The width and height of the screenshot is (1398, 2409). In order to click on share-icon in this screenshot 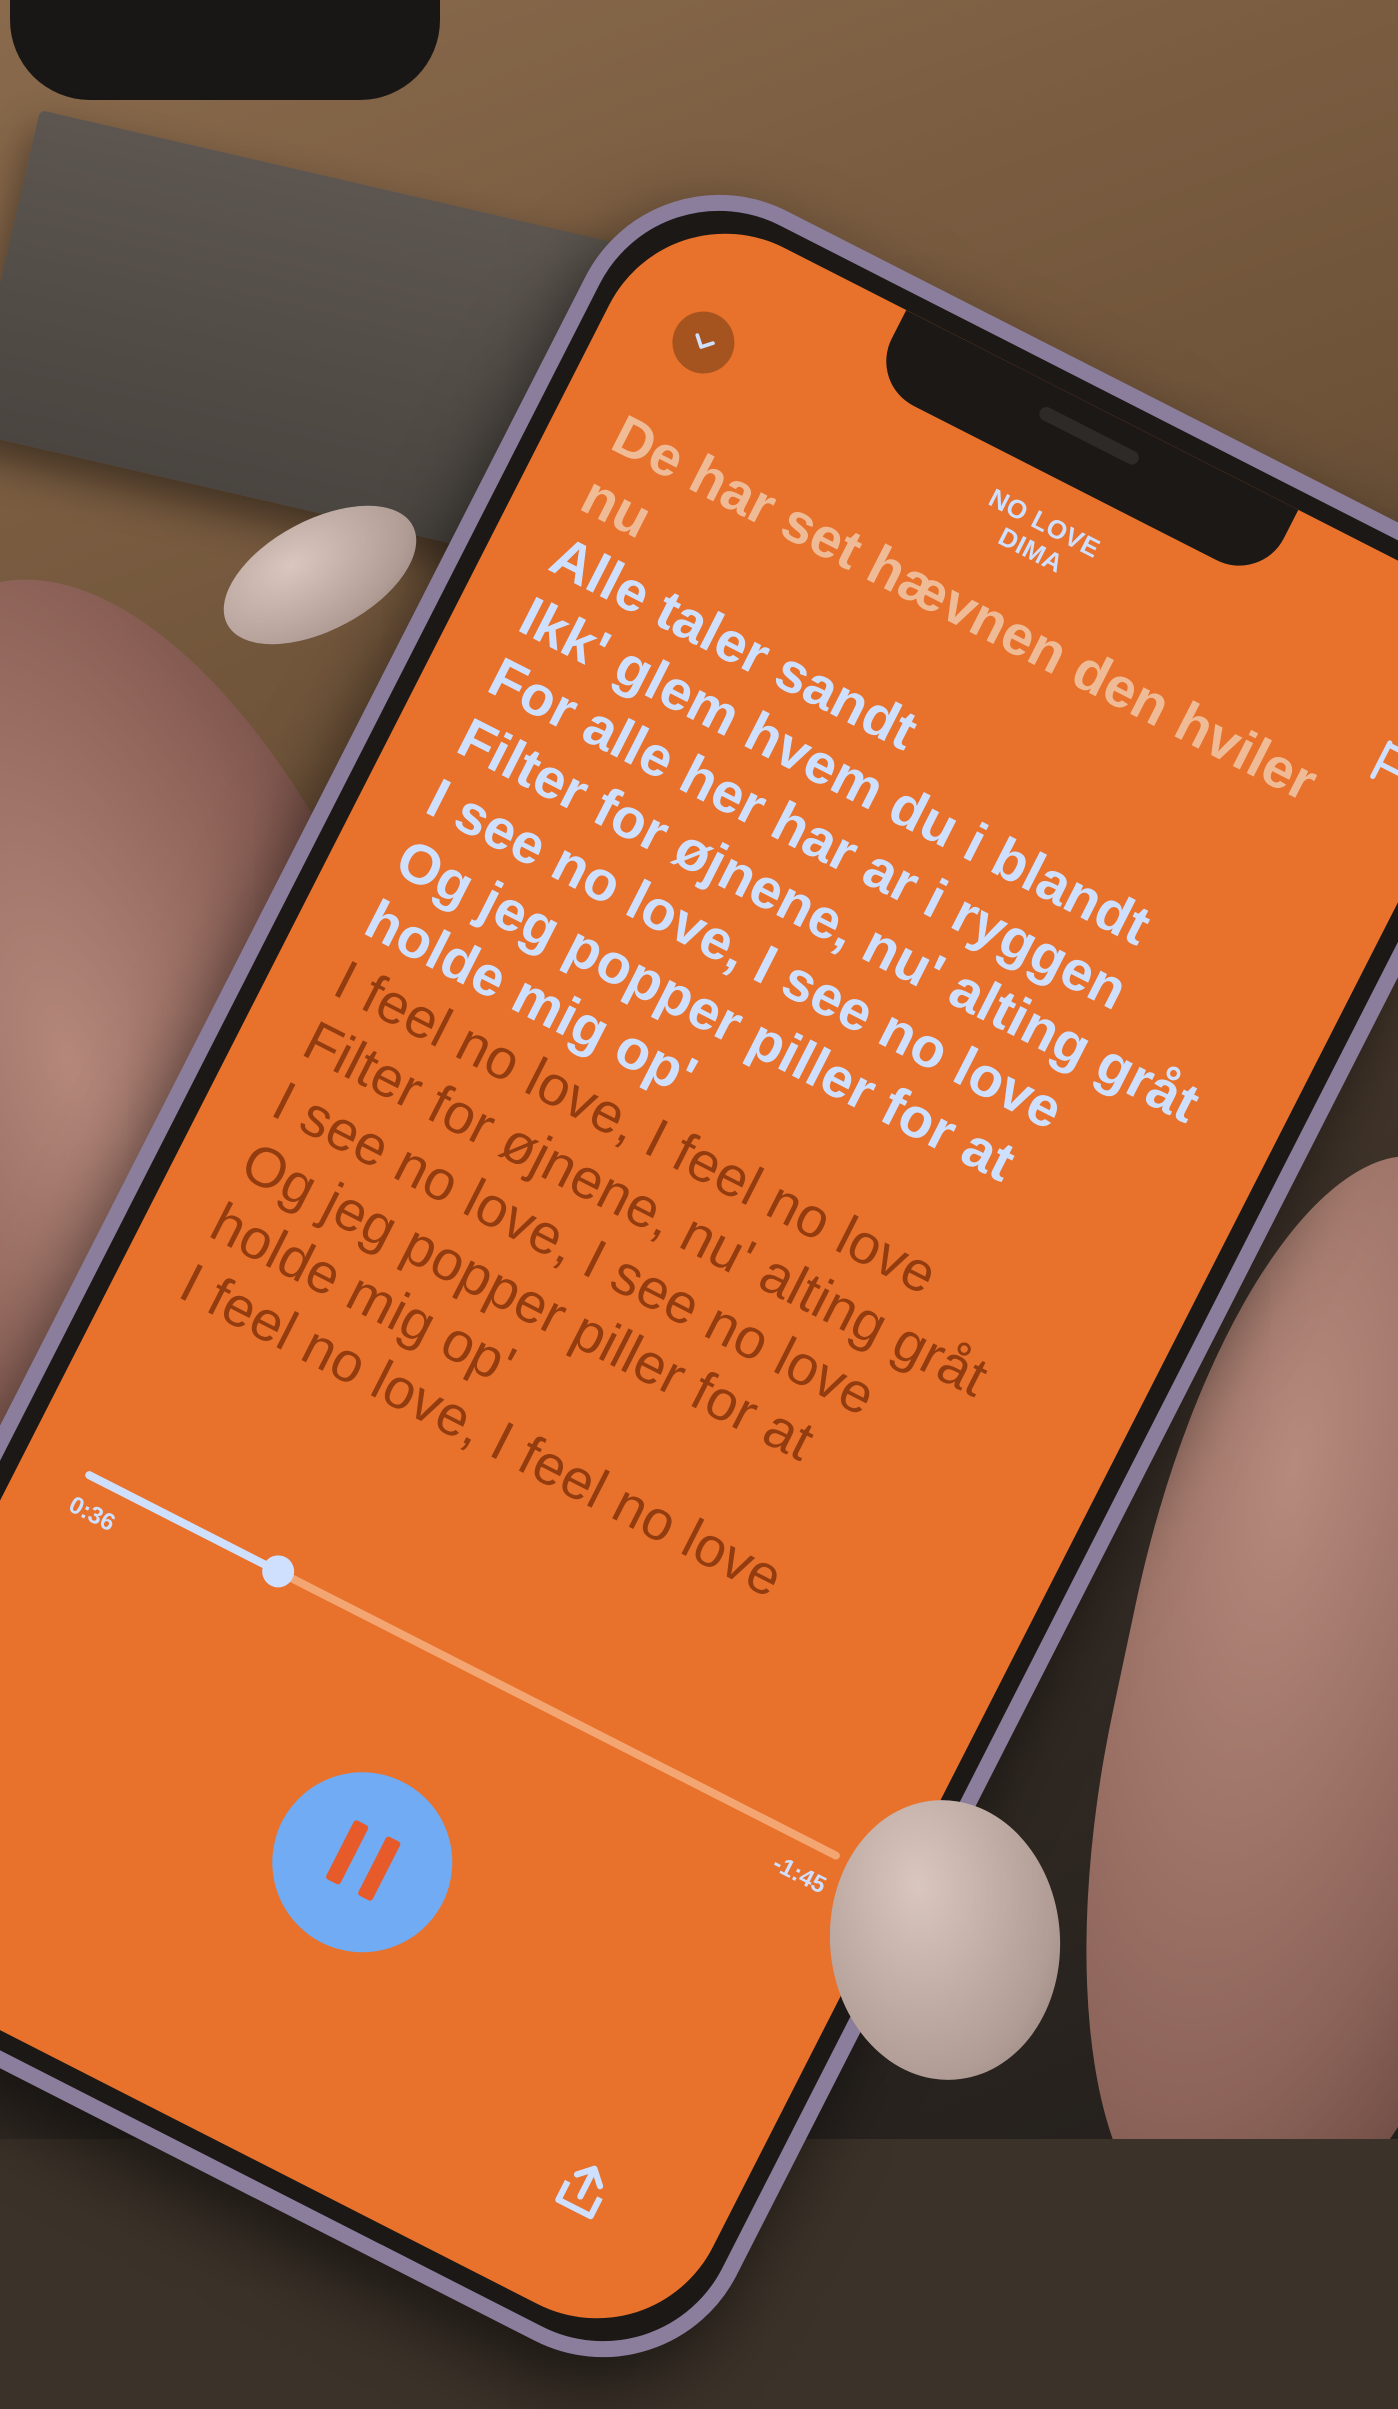, I will do `click(583, 2189)`.